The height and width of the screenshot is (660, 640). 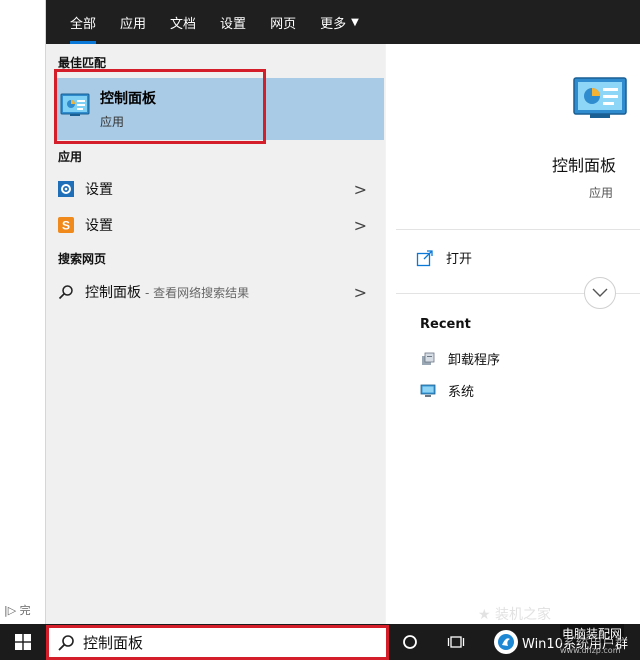 I want to click on chevron-down-icon: ▼, so click(x=355, y=22).